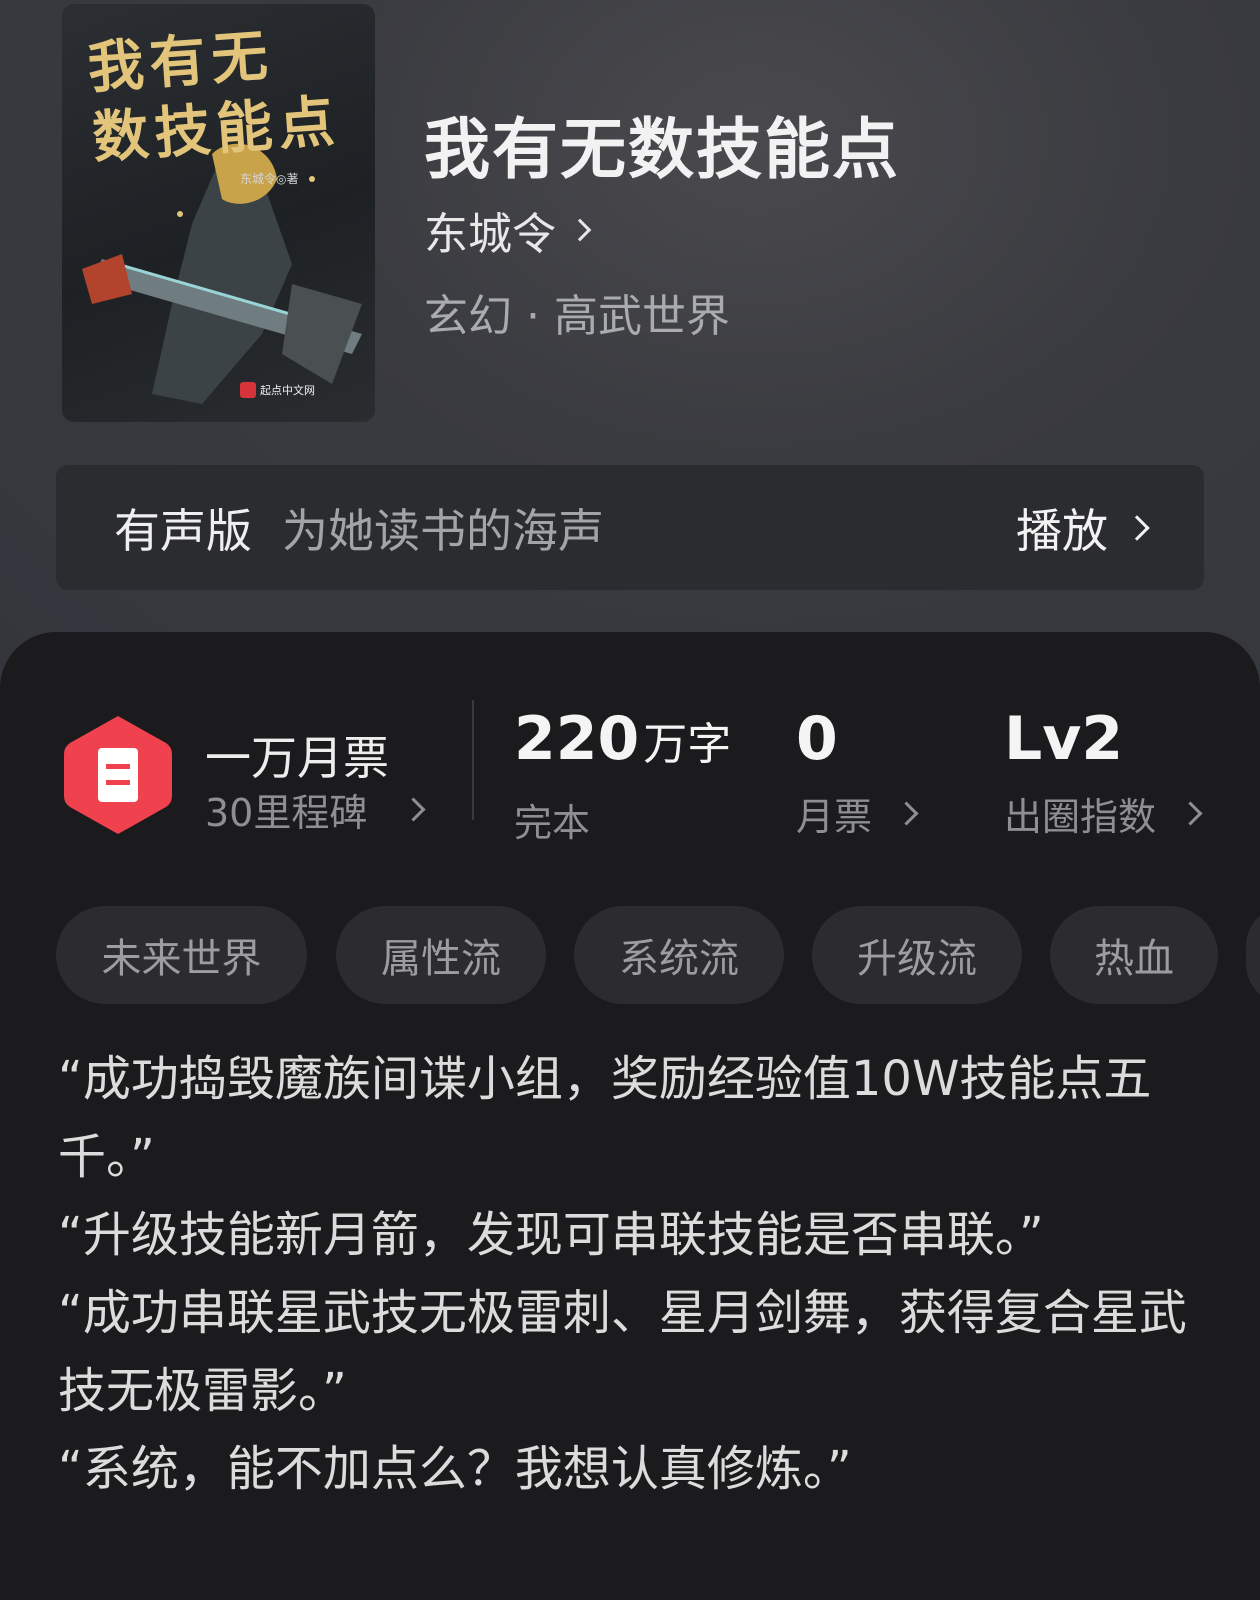 This screenshot has width=1260, height=1600. Describe the element at coordinates (441, 955) in the screenshot. I see `tag-chip: 属性流` at that location.